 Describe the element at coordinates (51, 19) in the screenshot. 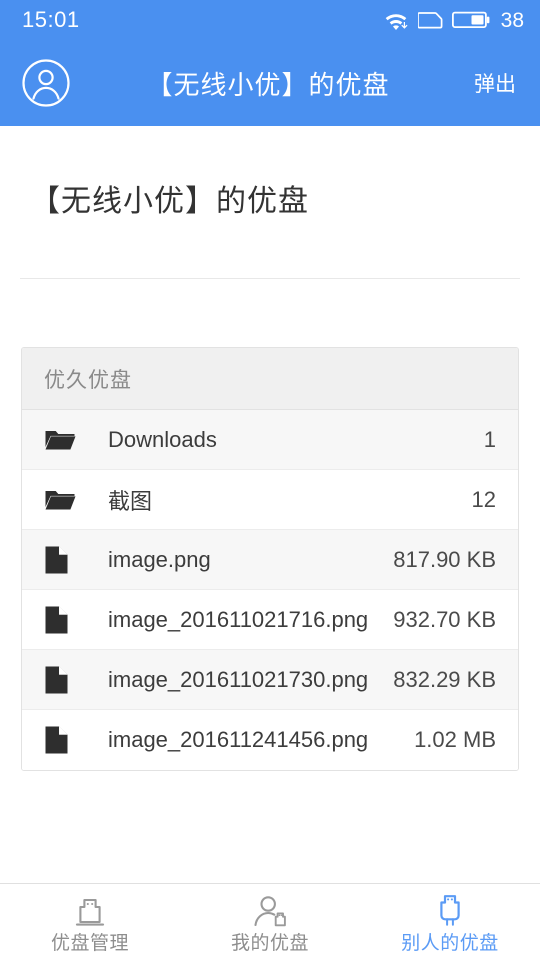

I see `status-clock: 15:01` at that location.